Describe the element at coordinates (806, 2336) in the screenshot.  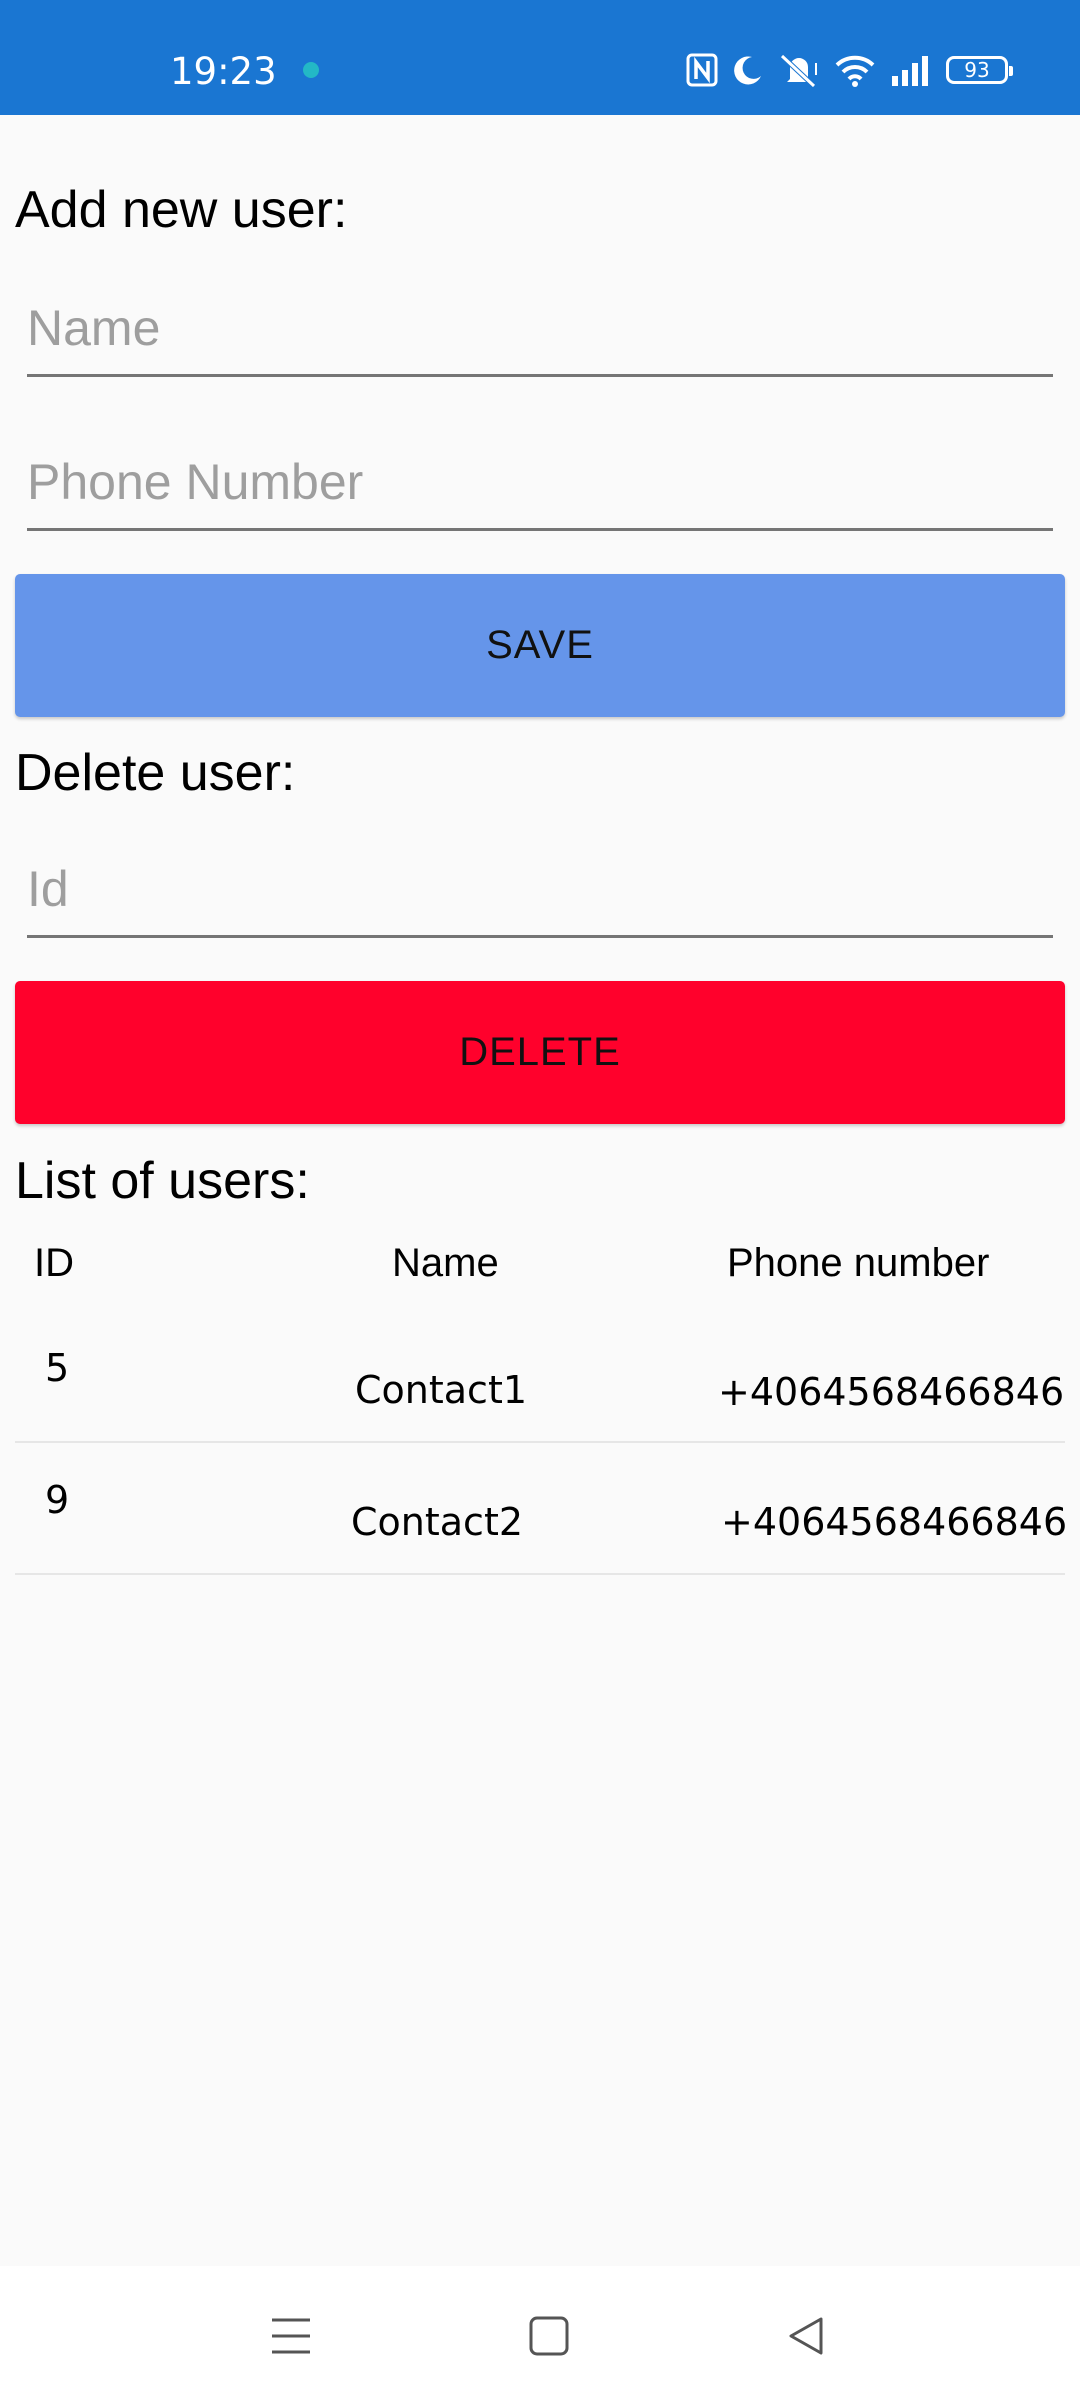
I see `back-icon` at that location.